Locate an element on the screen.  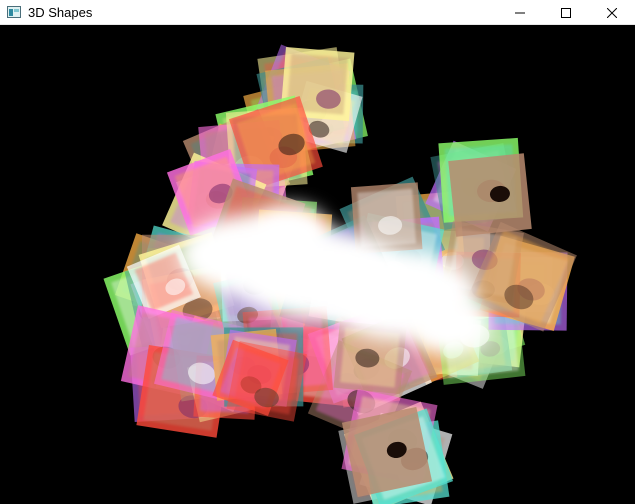
maximize-button is located at coordinates (566, 12).